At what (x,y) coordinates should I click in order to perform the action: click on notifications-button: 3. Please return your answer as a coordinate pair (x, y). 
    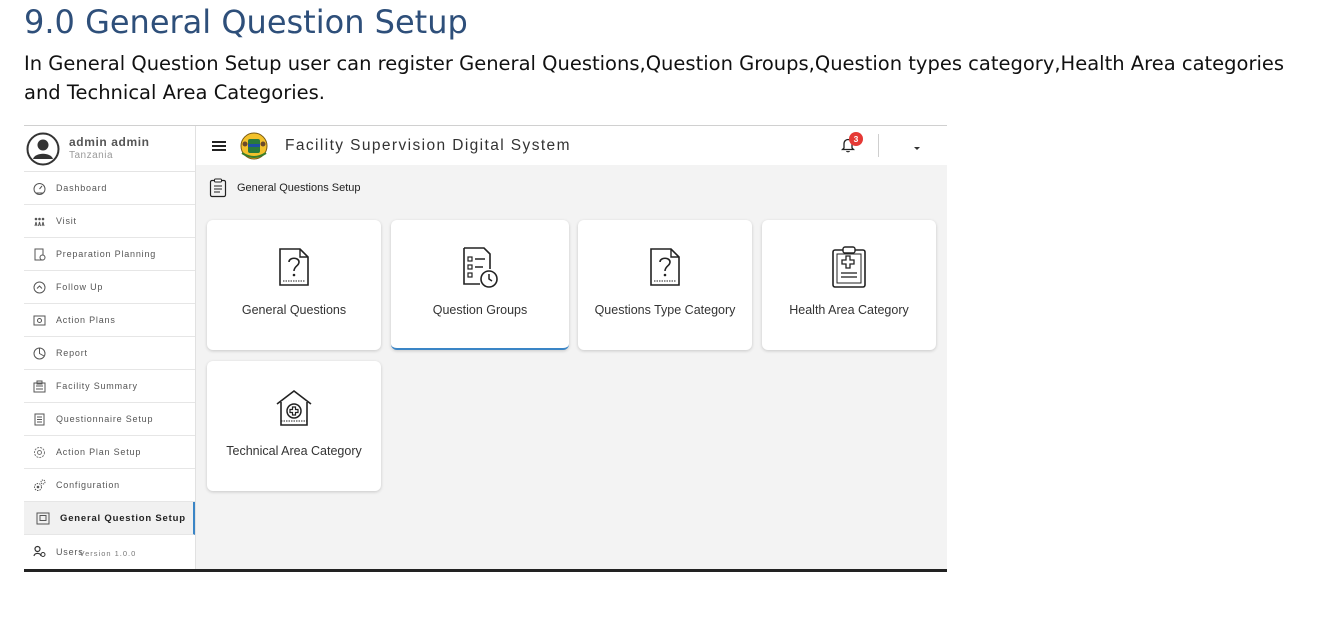
    Looking at the image, I should click on (851, 143).